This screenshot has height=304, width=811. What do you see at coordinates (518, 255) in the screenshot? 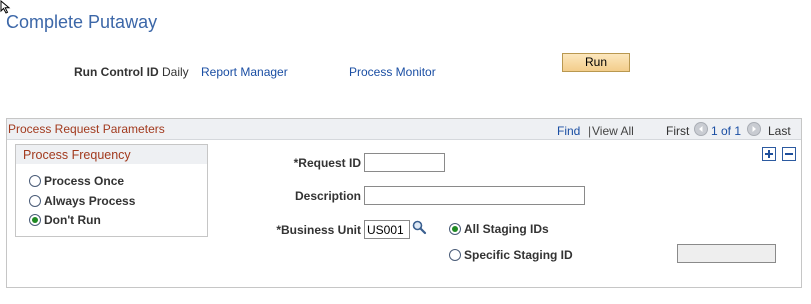
I see `specific-staging-id-label: Specific Staging ID` at bounding box center [518, 255].